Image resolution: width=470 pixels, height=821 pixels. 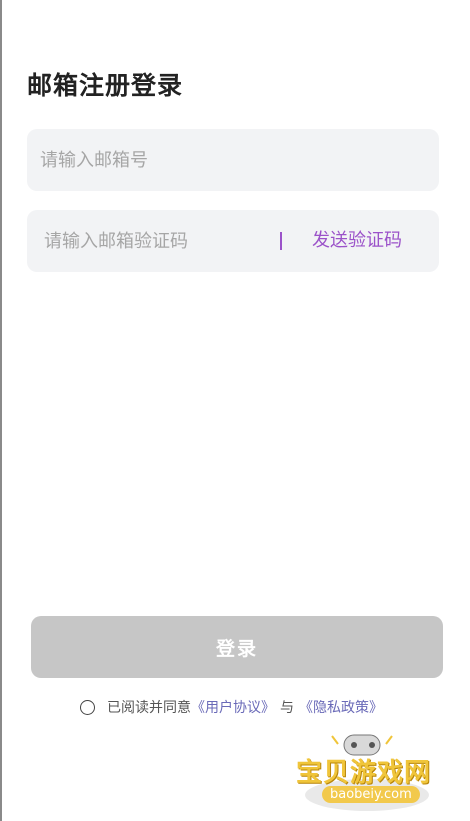 What do you see at coordinates (159, 241) in the screenshot?
I see `verification-code-input` at bounding box center [159, 241].